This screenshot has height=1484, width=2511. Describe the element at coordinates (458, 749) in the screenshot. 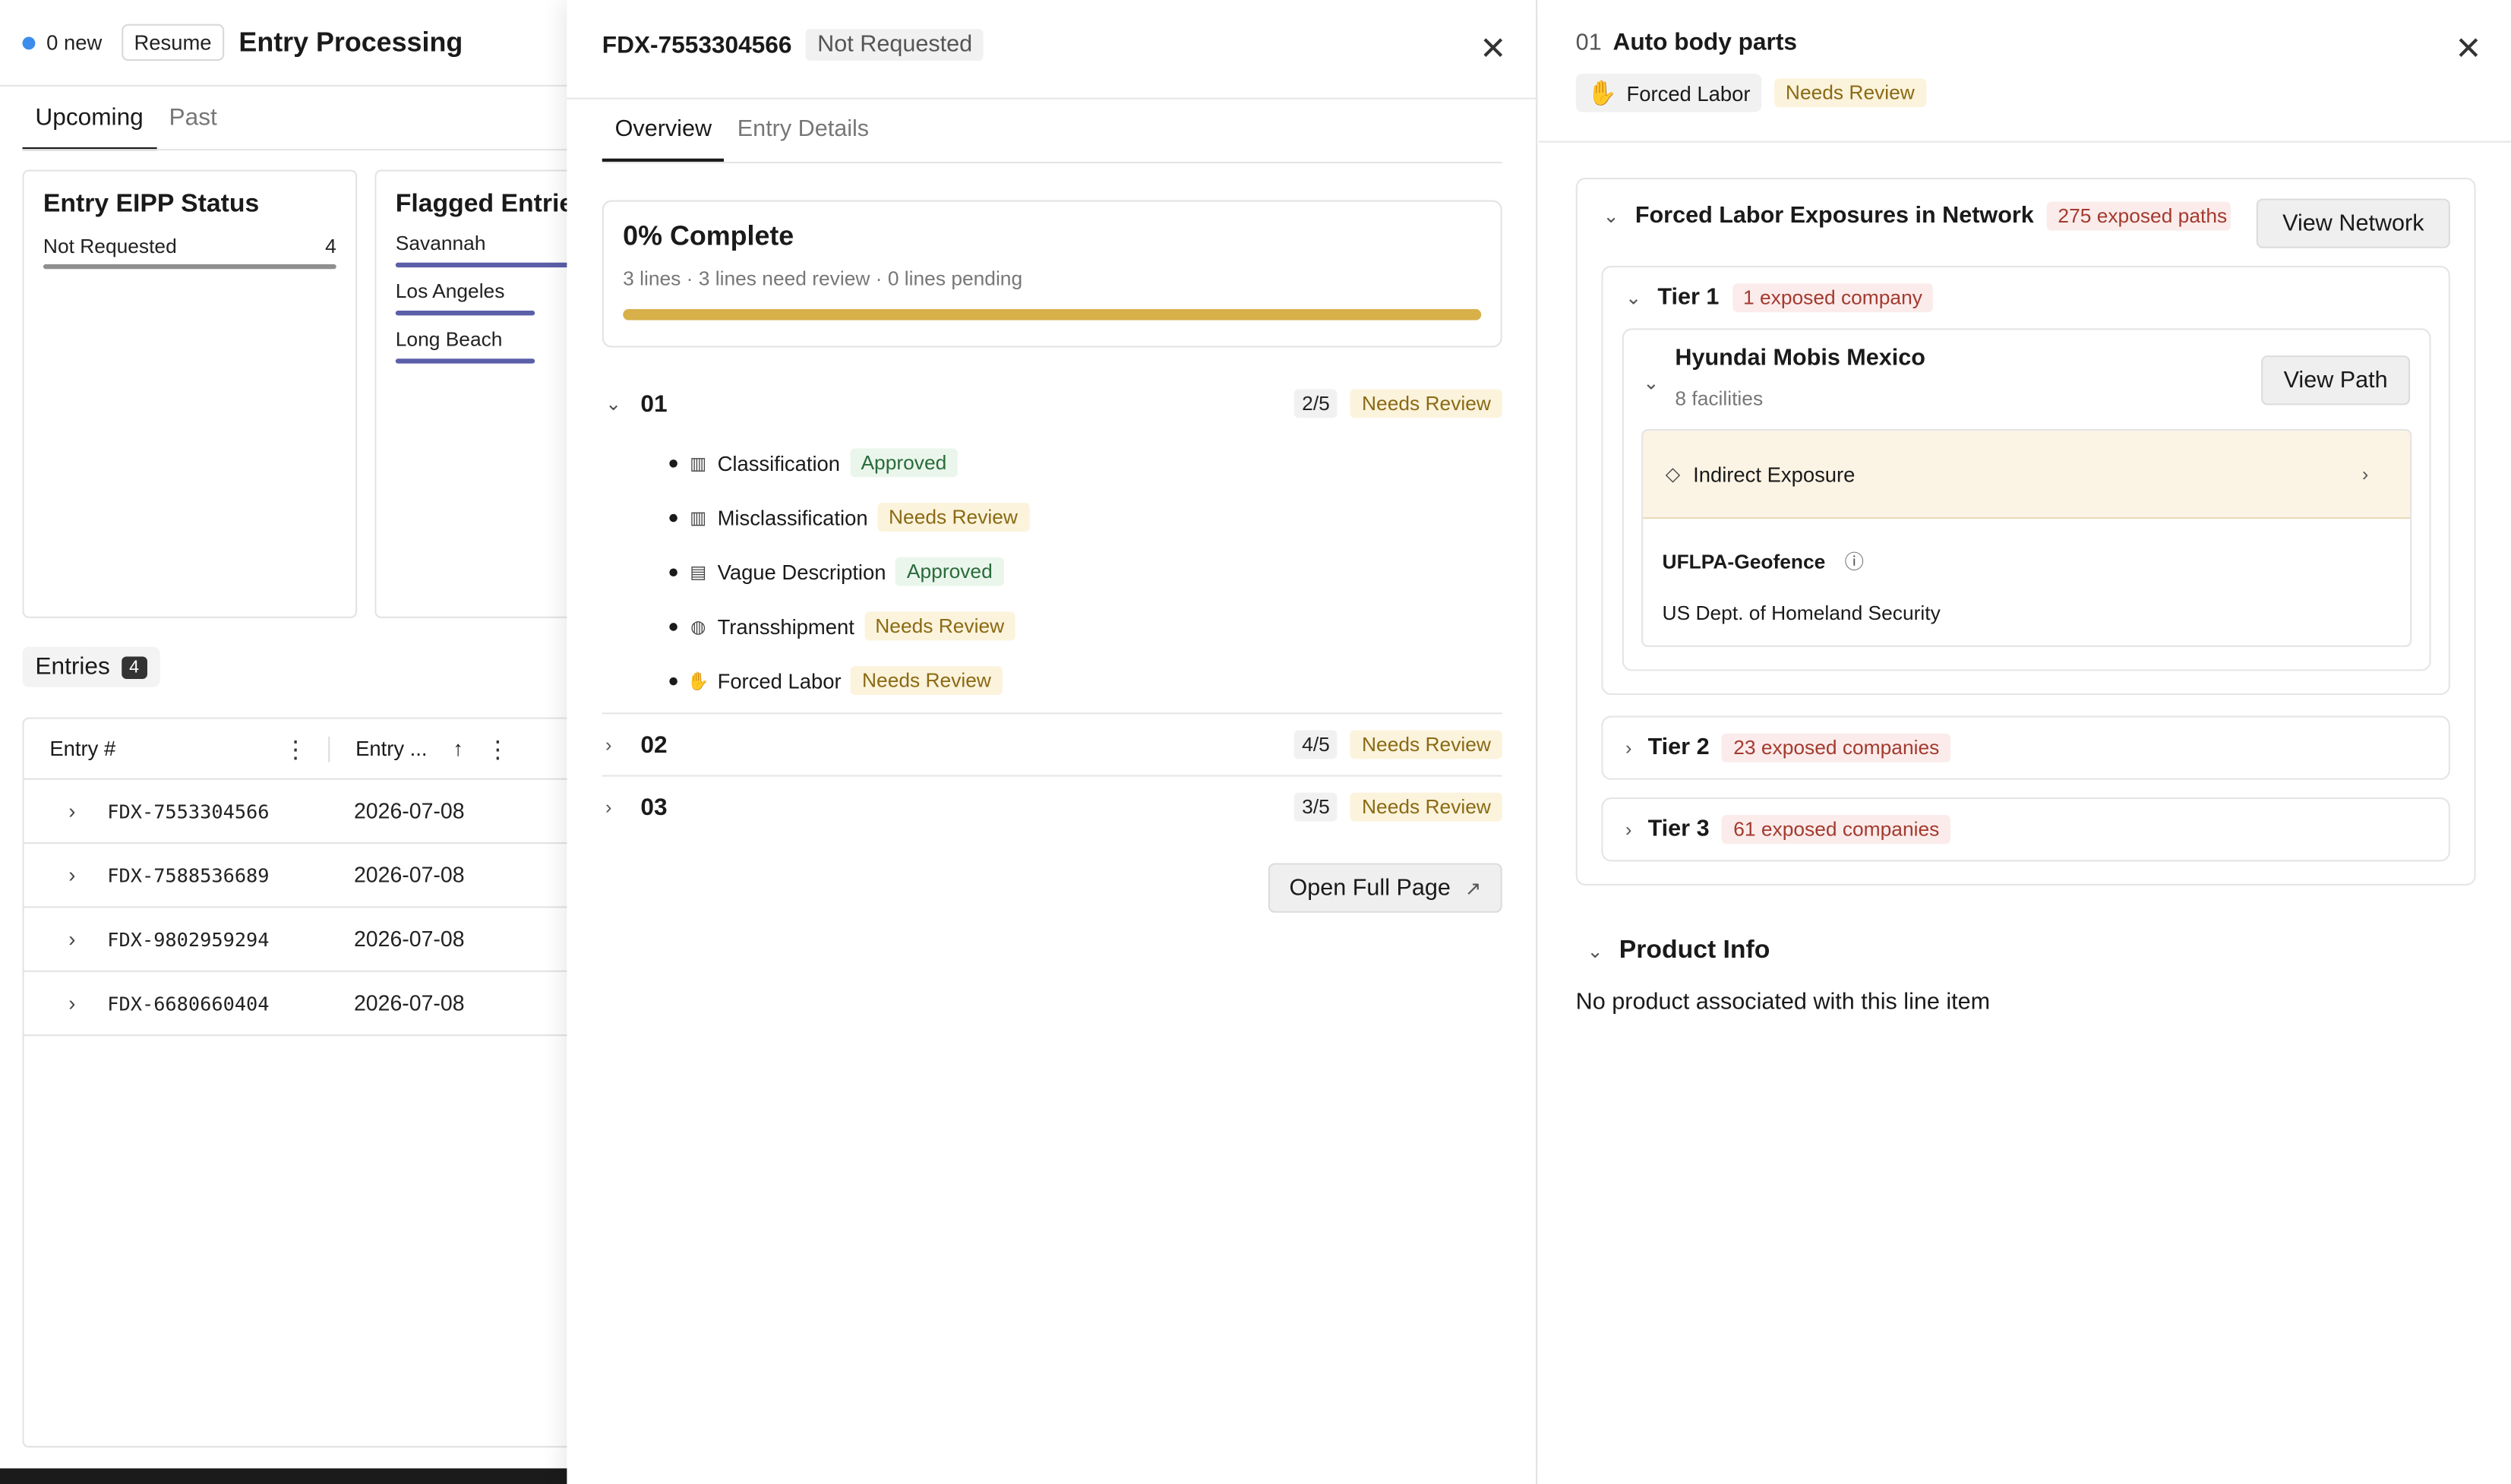

I see `sort-ascending-icon: ↑` at that location.